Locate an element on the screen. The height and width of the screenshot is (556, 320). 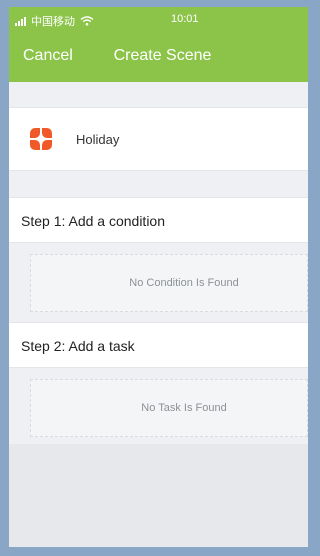
condition-empty-state: No Condition Is Found is located at coordinates (169, 283).